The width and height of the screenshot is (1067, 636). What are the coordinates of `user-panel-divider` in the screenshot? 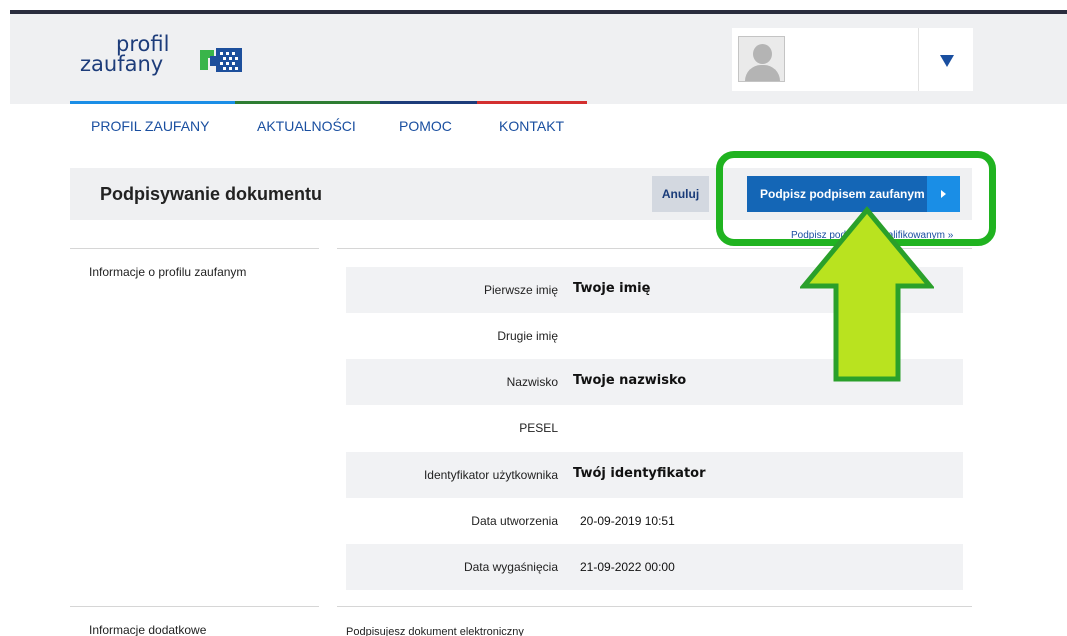 It's located at (918, 59).